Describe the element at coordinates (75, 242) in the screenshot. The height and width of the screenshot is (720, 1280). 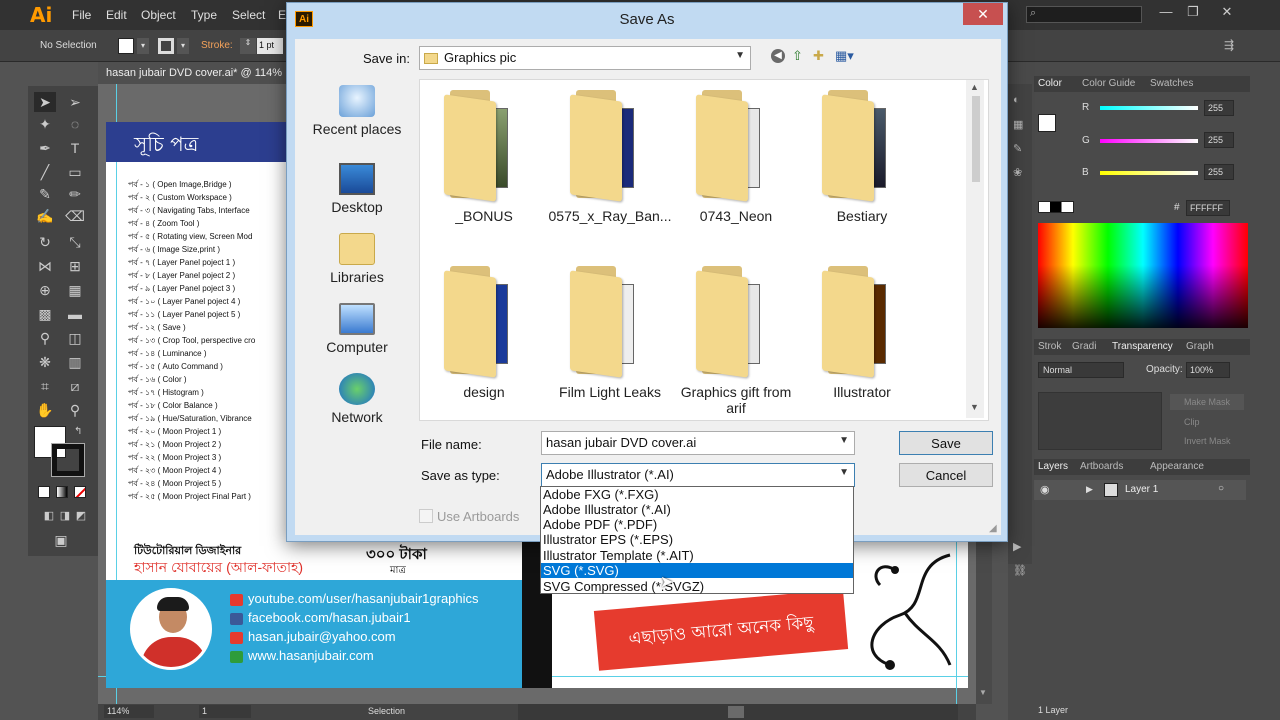
I see `scale-tool-icon: ⤡` at that location.